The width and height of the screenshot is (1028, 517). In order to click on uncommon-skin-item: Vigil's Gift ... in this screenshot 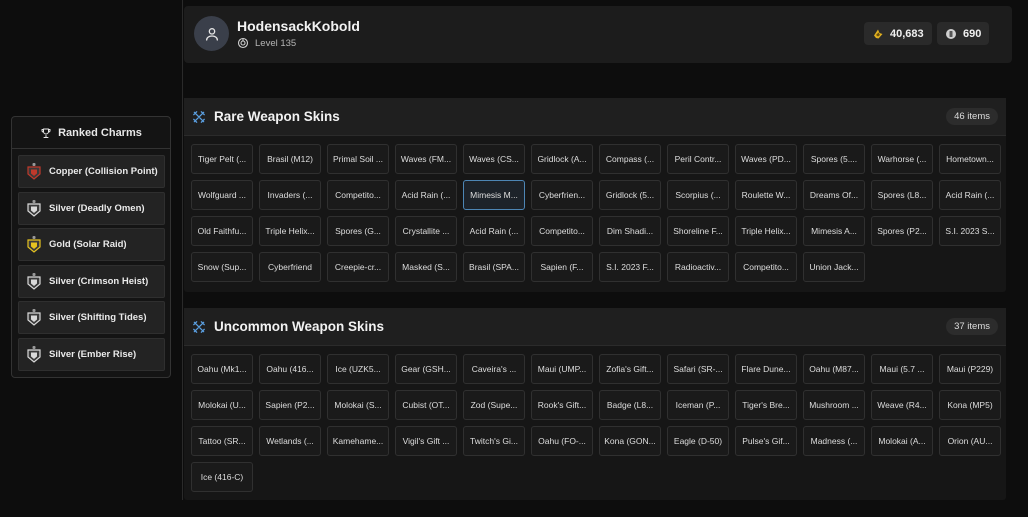, I will do `click(426, 441)`.